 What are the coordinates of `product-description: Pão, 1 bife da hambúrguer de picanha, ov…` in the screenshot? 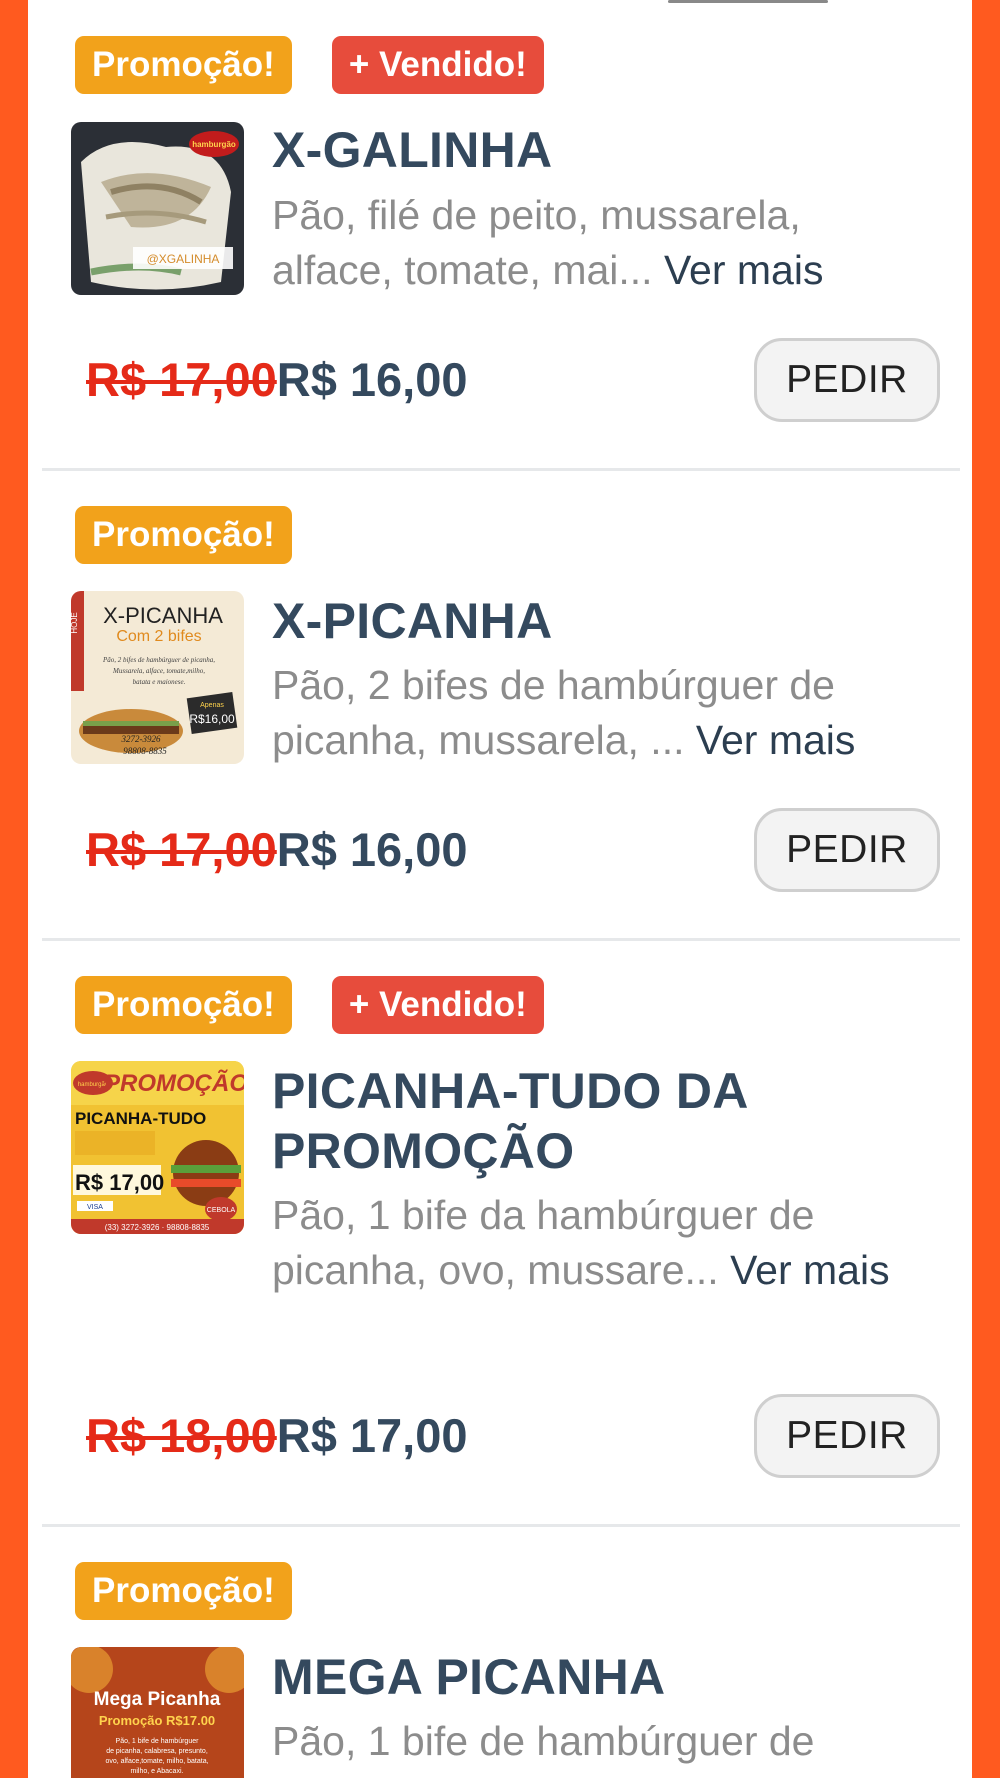 It's located at (592, 1243).